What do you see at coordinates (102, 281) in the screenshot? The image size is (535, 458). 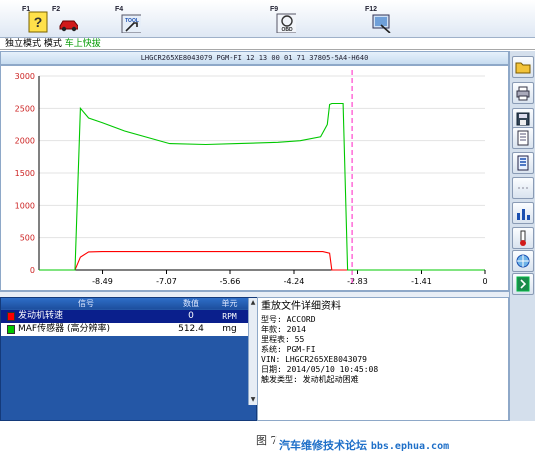 I see `x-tick-label: -8.49` at bounding box center [102, 281].